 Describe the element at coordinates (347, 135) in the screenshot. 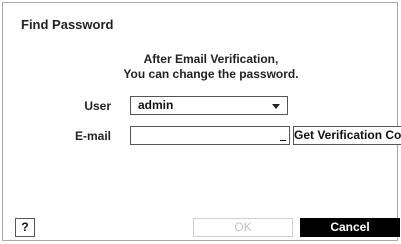

I see `get-verification-code-button: Get Verification Code` at that location.